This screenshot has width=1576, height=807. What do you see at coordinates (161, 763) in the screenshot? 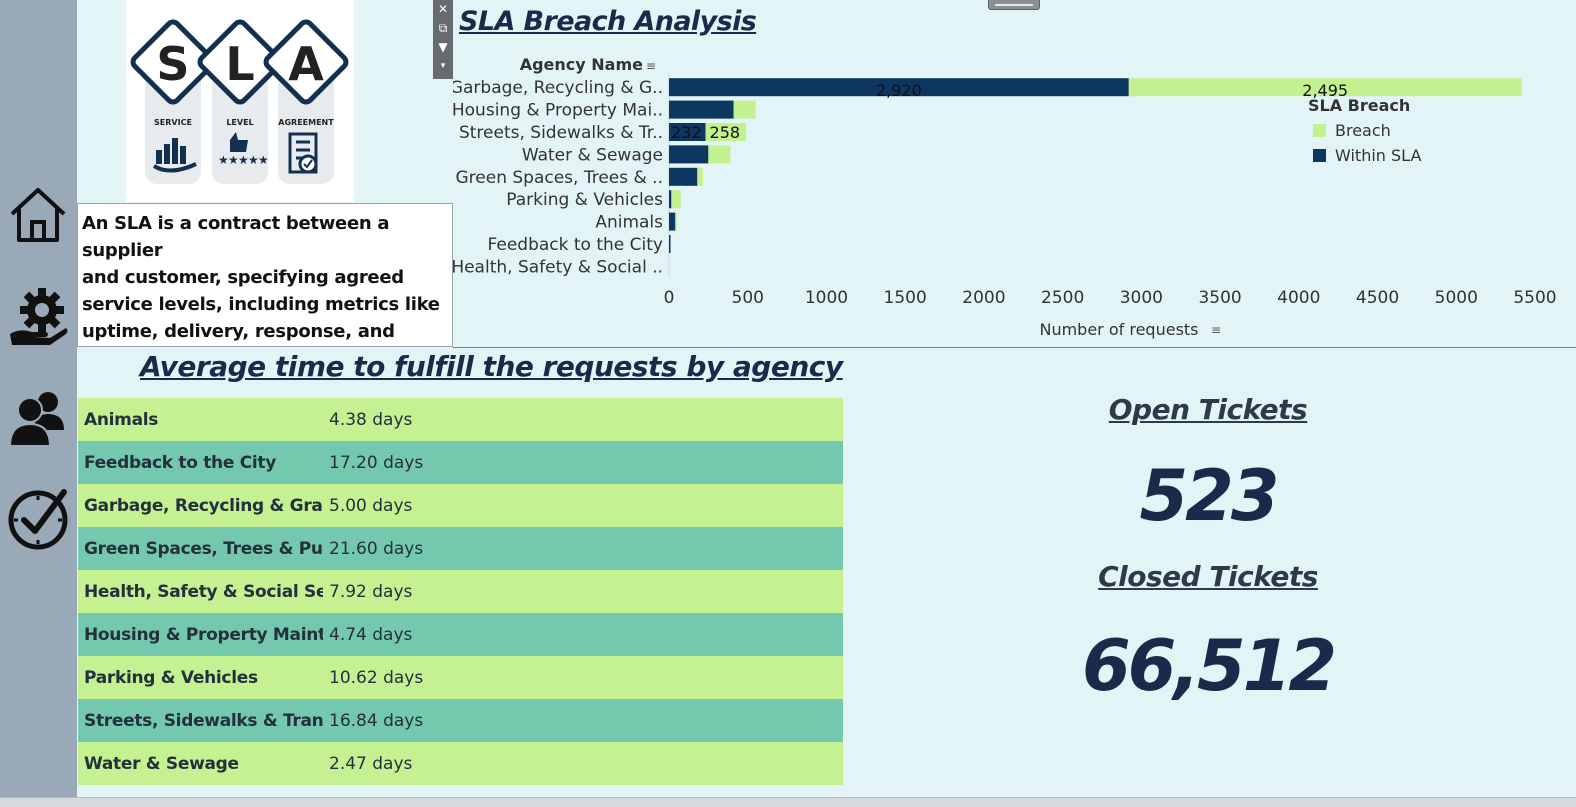
I see `agency-cell: Water & Sewage` at bounding box center [161, 763].